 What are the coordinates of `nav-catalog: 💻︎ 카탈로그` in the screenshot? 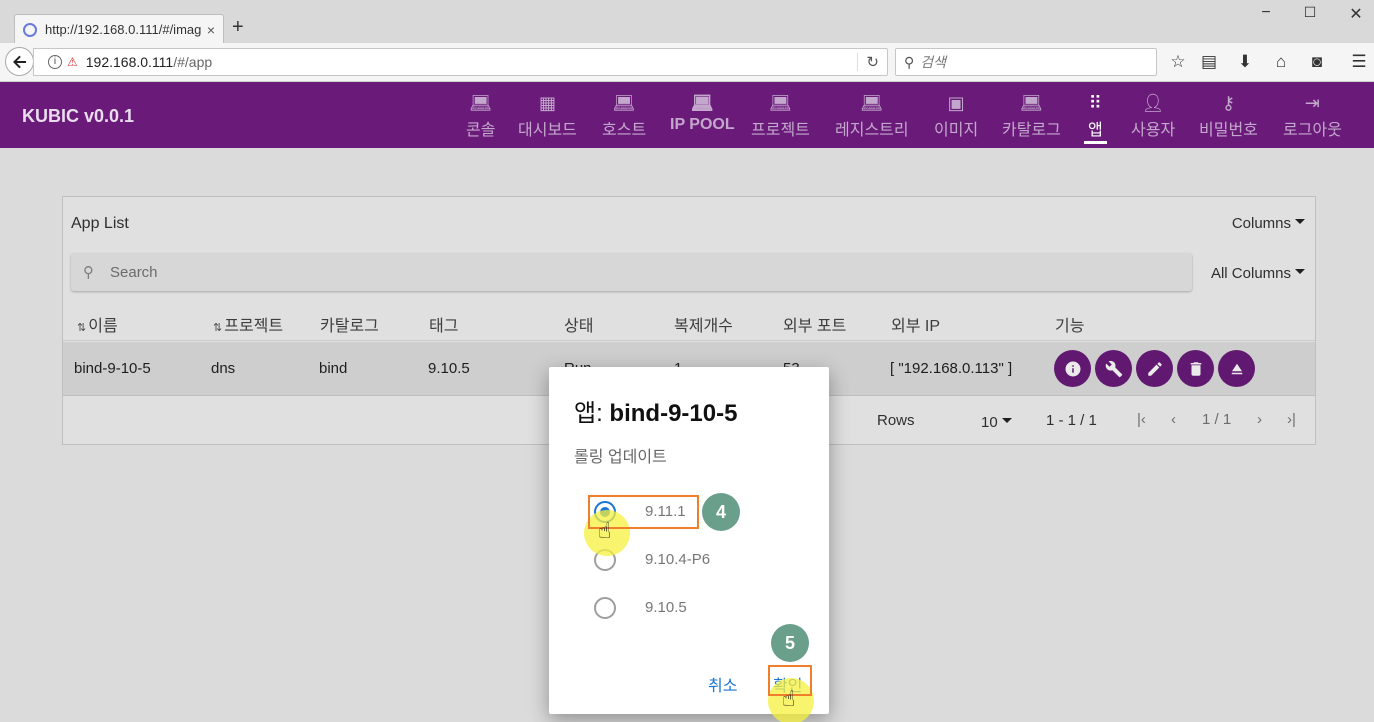 It's located at (1031, 115).